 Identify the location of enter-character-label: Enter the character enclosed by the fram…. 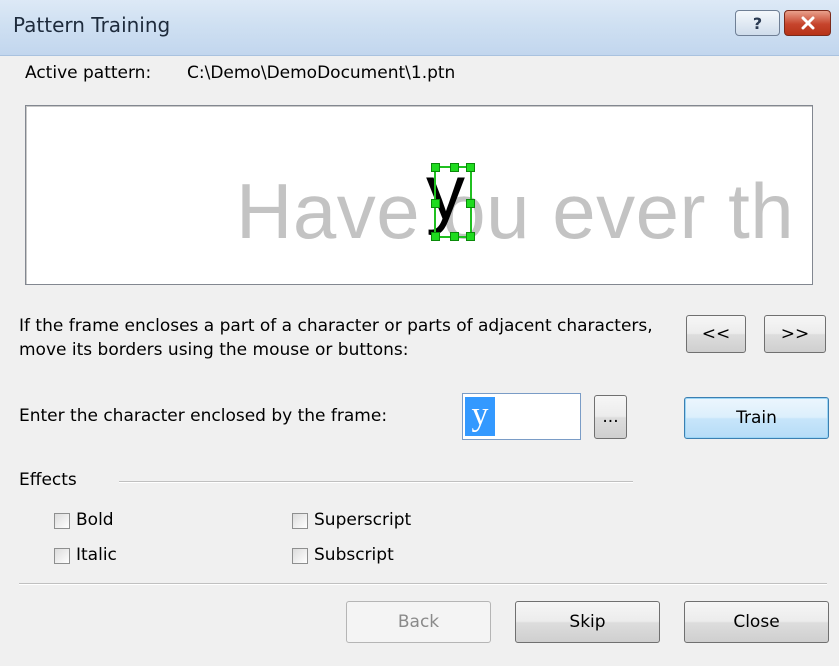
(203, 416).